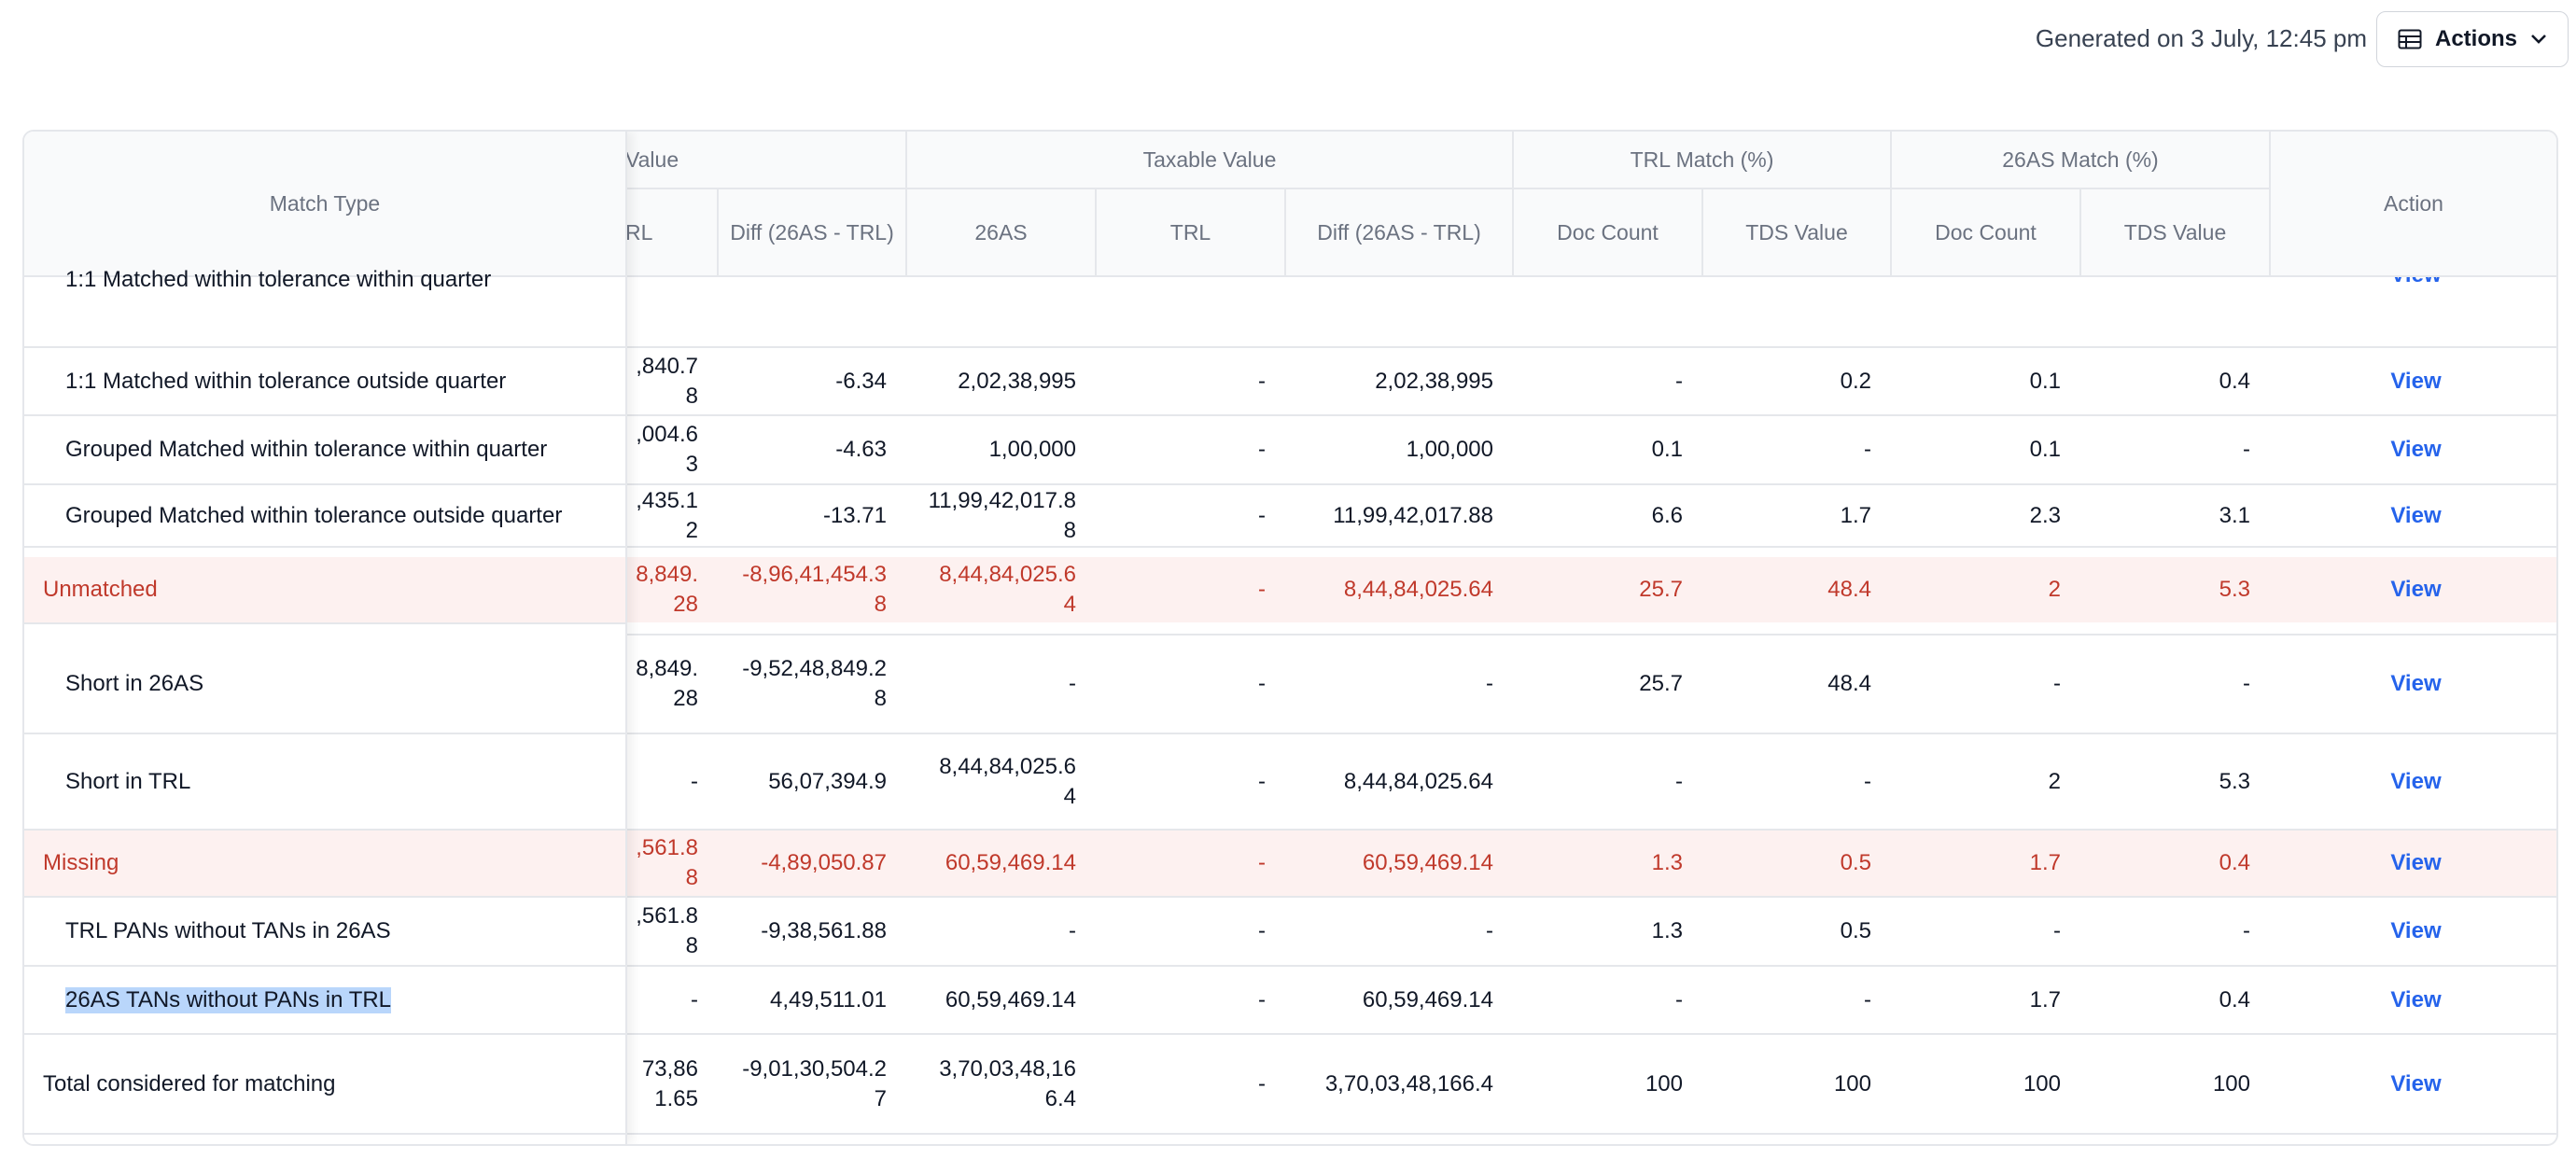 The width and height of the screenshot is (2576, 1159). Describe the element at coordinates (2045, 515) in the screenshot. I see `cell-26as-doc-count: 2.3` at that location.